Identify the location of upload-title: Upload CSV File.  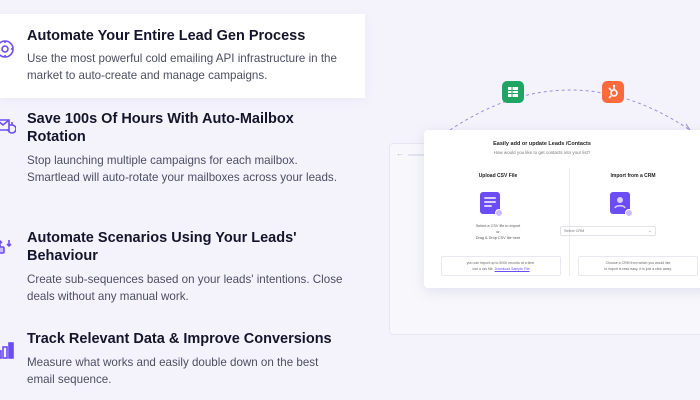
(498, 176).